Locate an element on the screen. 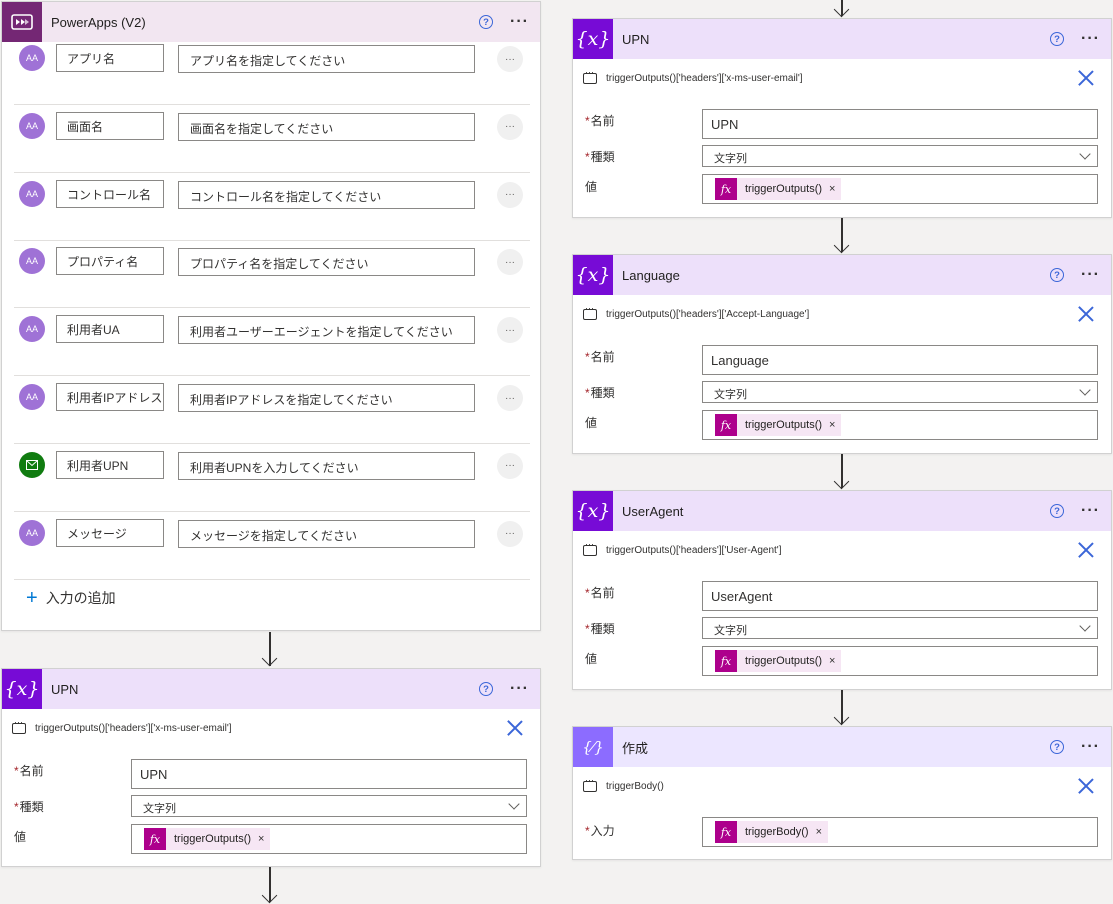 The width and height of the screenshot is (1113, 904). action-header: {x} UserAgent ? ··· is located at coordinates (842, 511).